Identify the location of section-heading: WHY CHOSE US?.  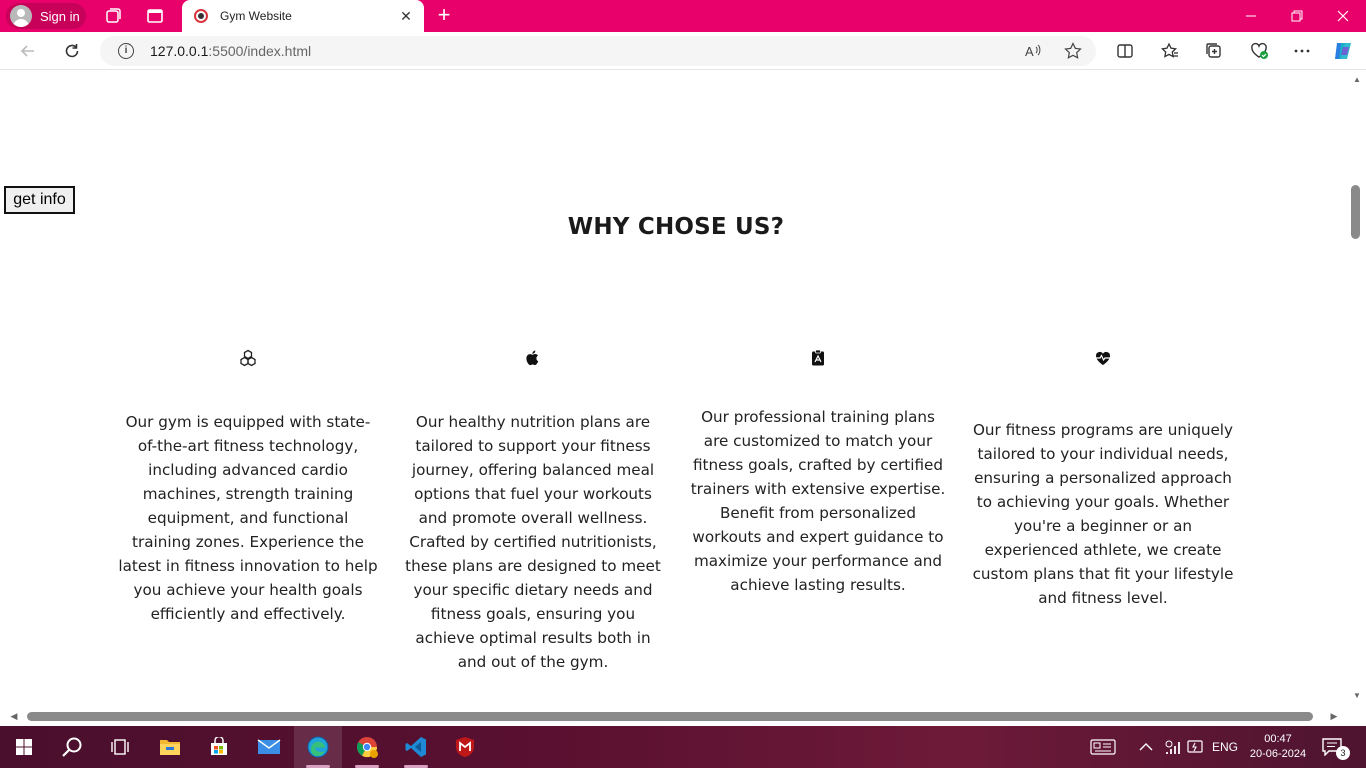
(676, 227).